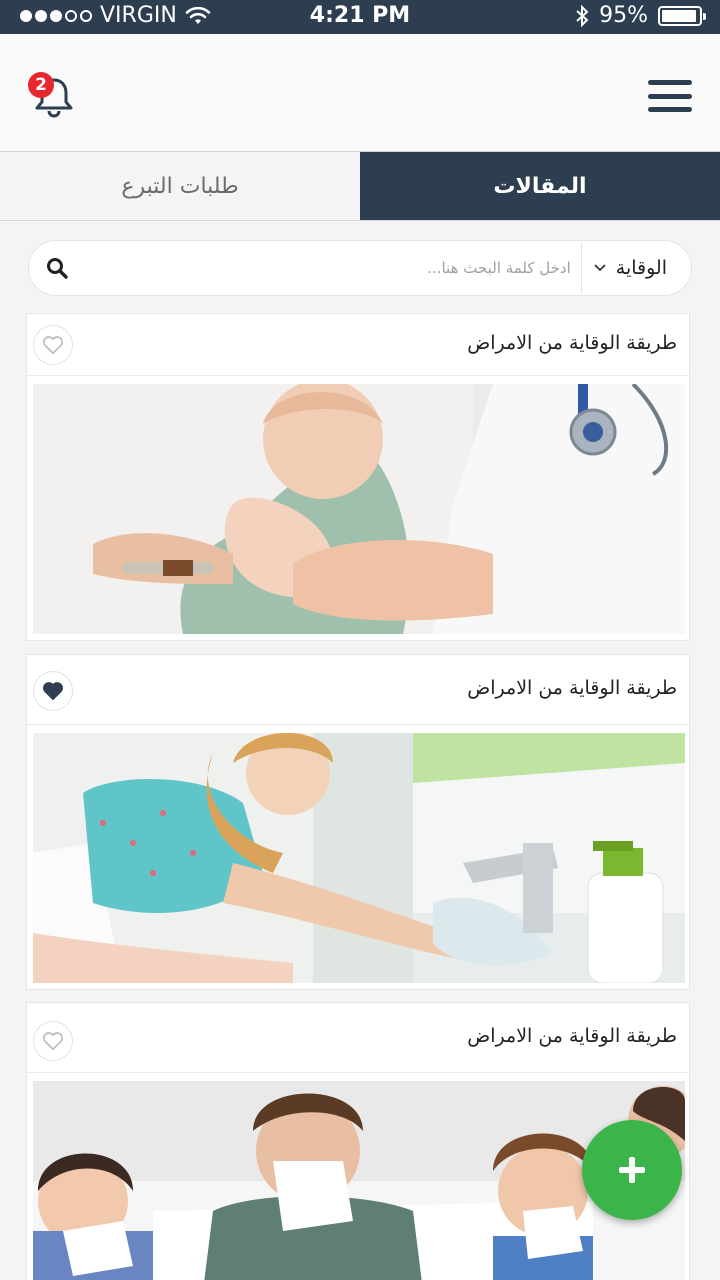  I want to click on battery-icon, so click(682, 15).